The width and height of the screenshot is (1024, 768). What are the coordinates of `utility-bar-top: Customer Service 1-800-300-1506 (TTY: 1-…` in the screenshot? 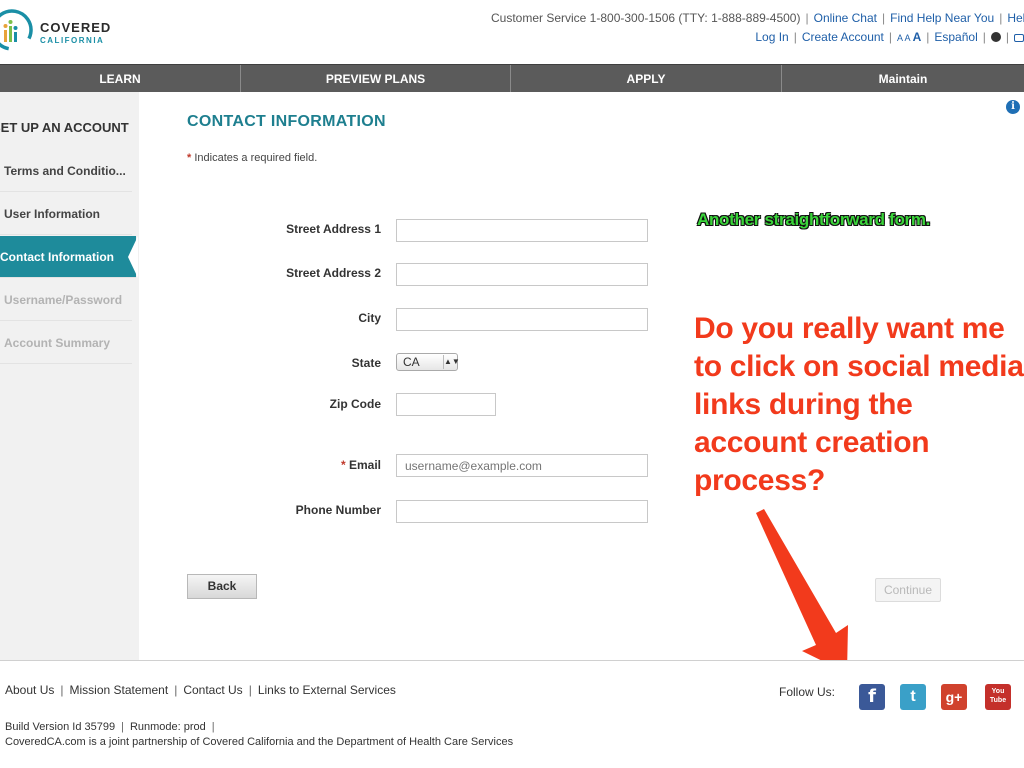 It's located at (757, 18).